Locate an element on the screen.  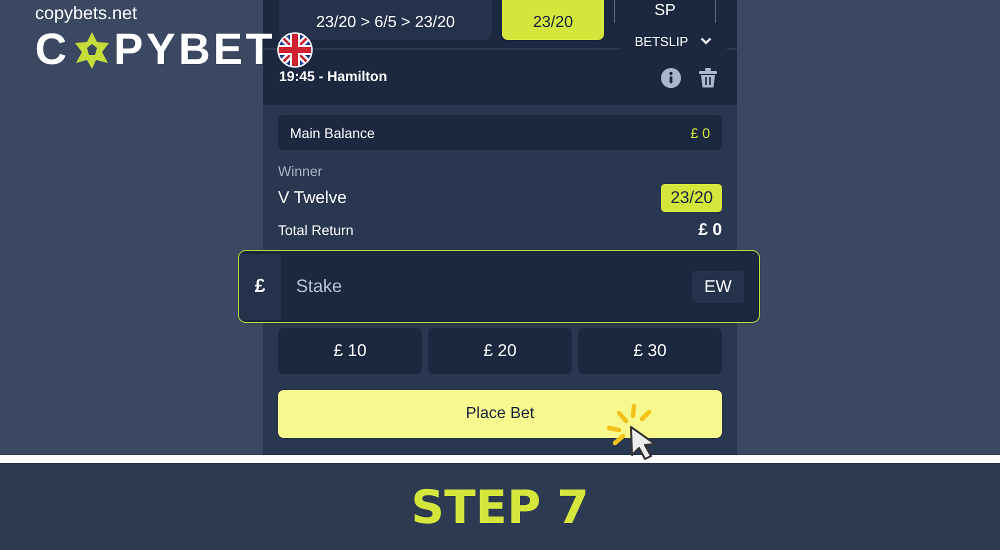
info-icon is located at coordinates (671, 78).